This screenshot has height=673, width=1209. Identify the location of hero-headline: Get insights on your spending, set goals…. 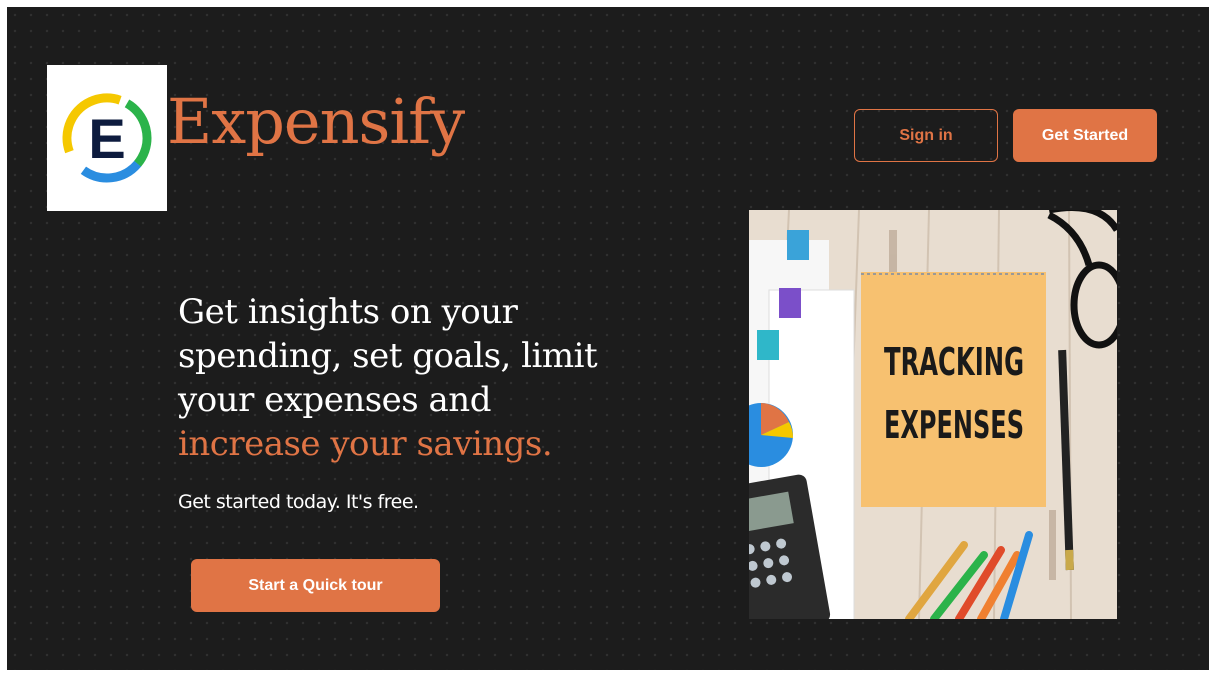
(408, 378).